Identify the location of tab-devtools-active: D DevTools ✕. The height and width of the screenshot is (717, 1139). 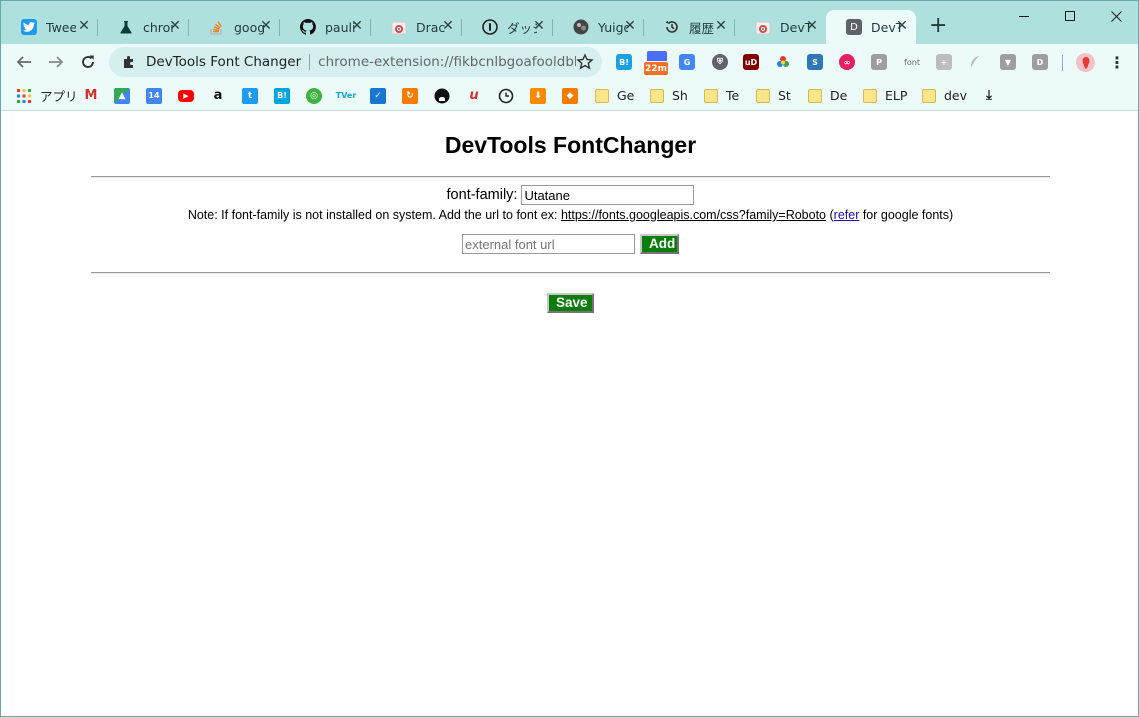
(871, 27).